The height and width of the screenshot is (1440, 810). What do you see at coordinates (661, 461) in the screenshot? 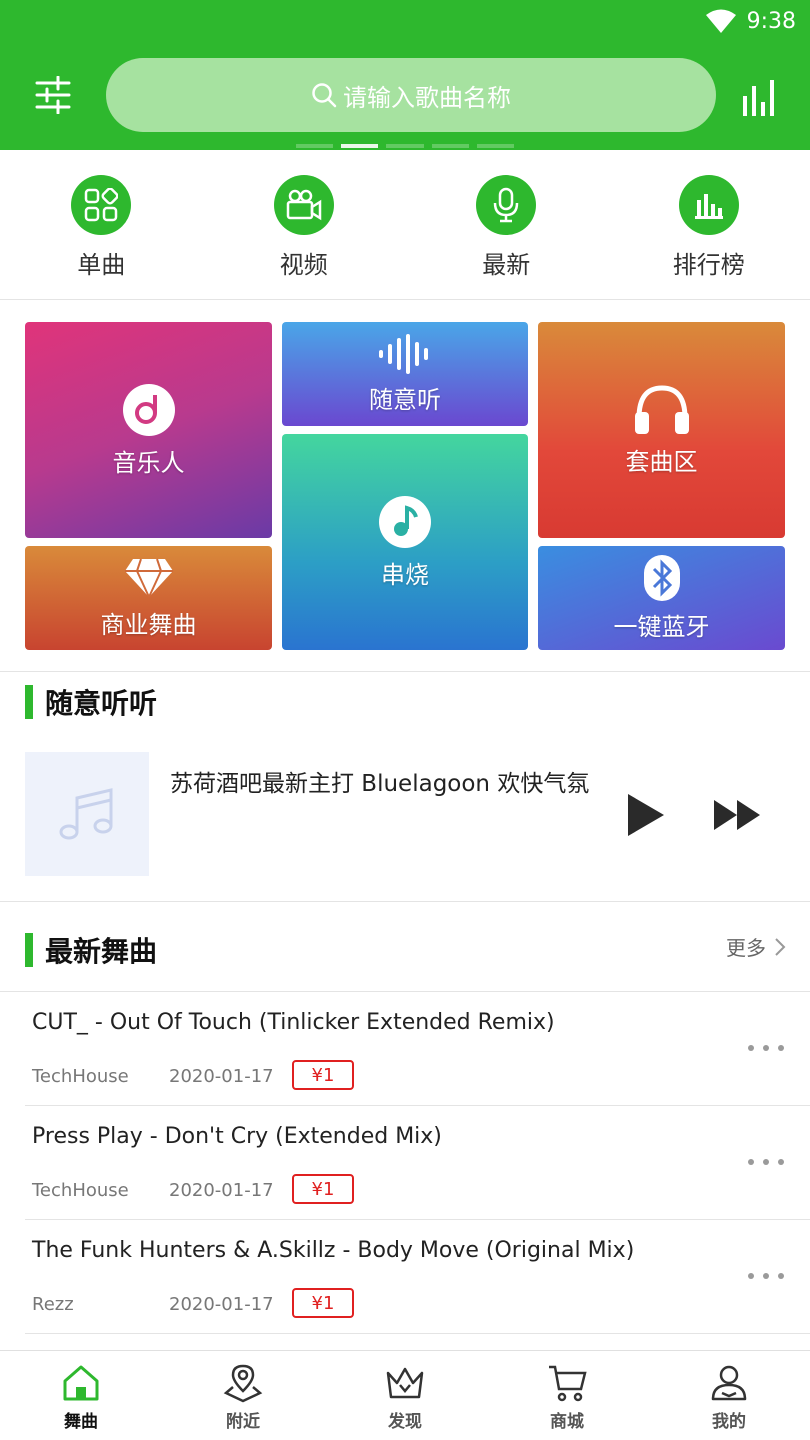
I see `tile-label: 套曲区` at bounding box center [661, 461].